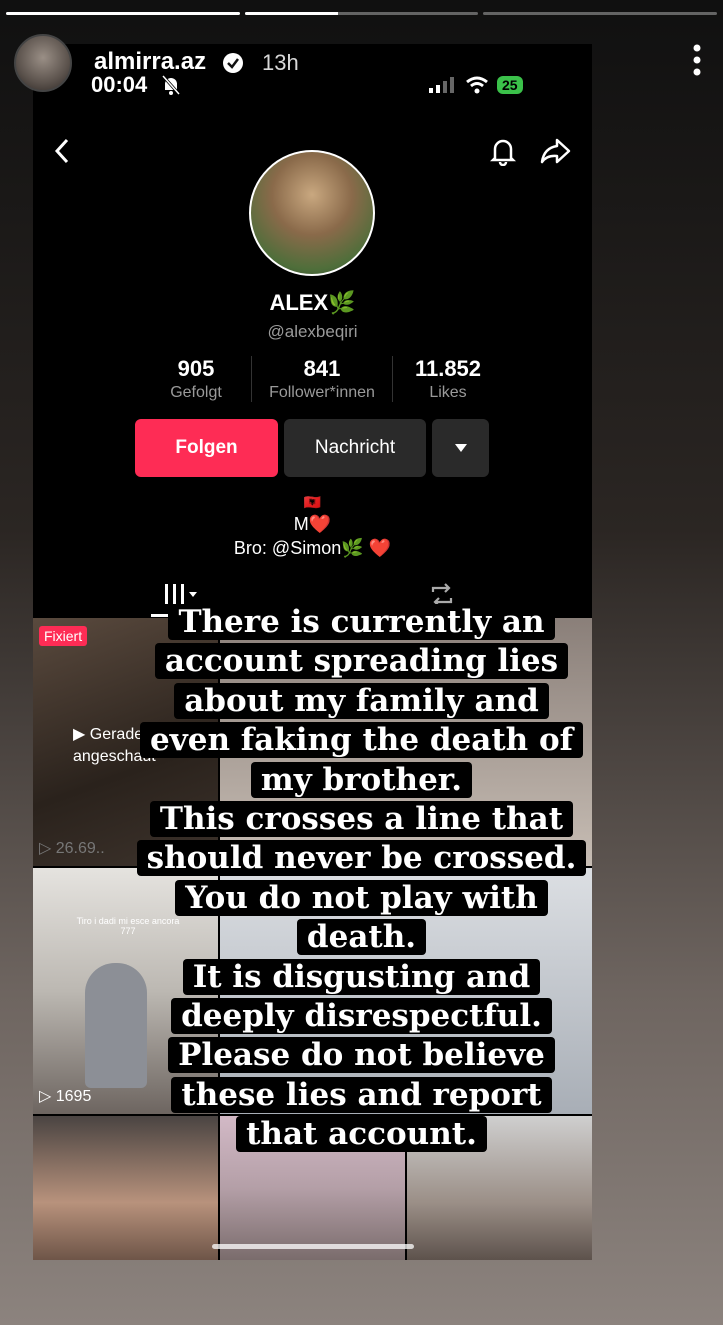 This screenshot has width=723, height=1325. I want to click on back-arrow-icon, so click(62, 151).